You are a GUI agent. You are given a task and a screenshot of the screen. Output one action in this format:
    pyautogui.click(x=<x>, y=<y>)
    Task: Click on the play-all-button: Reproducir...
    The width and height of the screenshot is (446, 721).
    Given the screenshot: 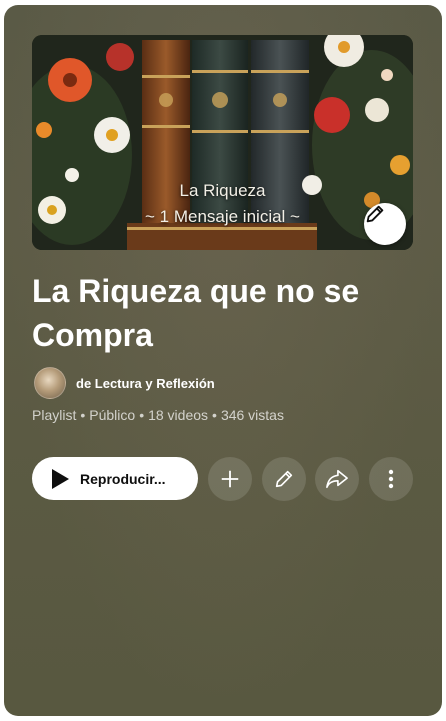 What is the action you would take?
    pyautogui.click(x=115, y=478)
    